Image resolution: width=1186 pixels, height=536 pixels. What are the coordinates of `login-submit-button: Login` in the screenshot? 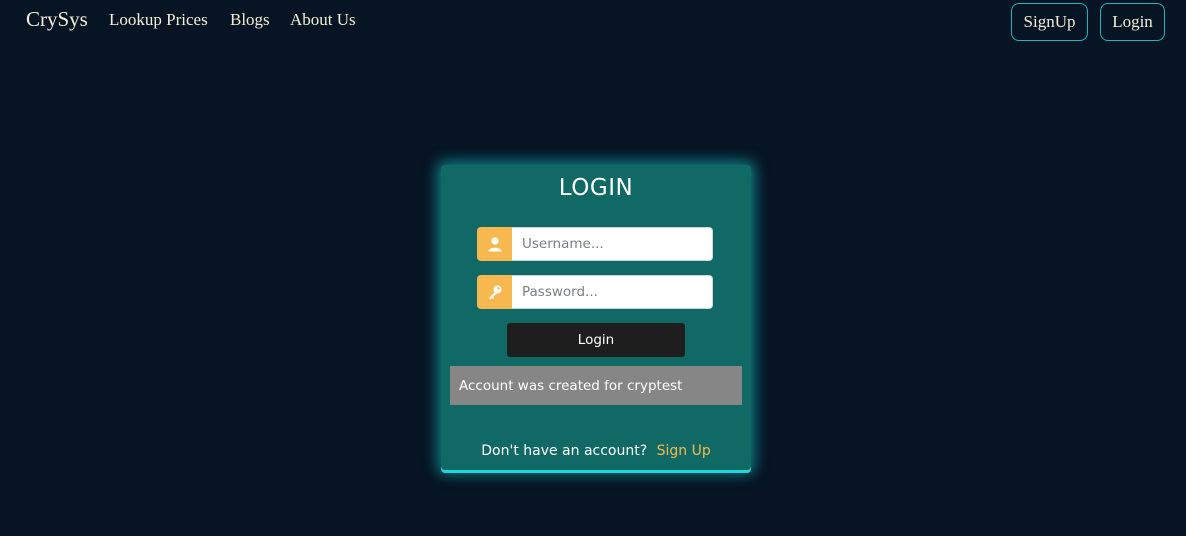 It's located at (596, 340).